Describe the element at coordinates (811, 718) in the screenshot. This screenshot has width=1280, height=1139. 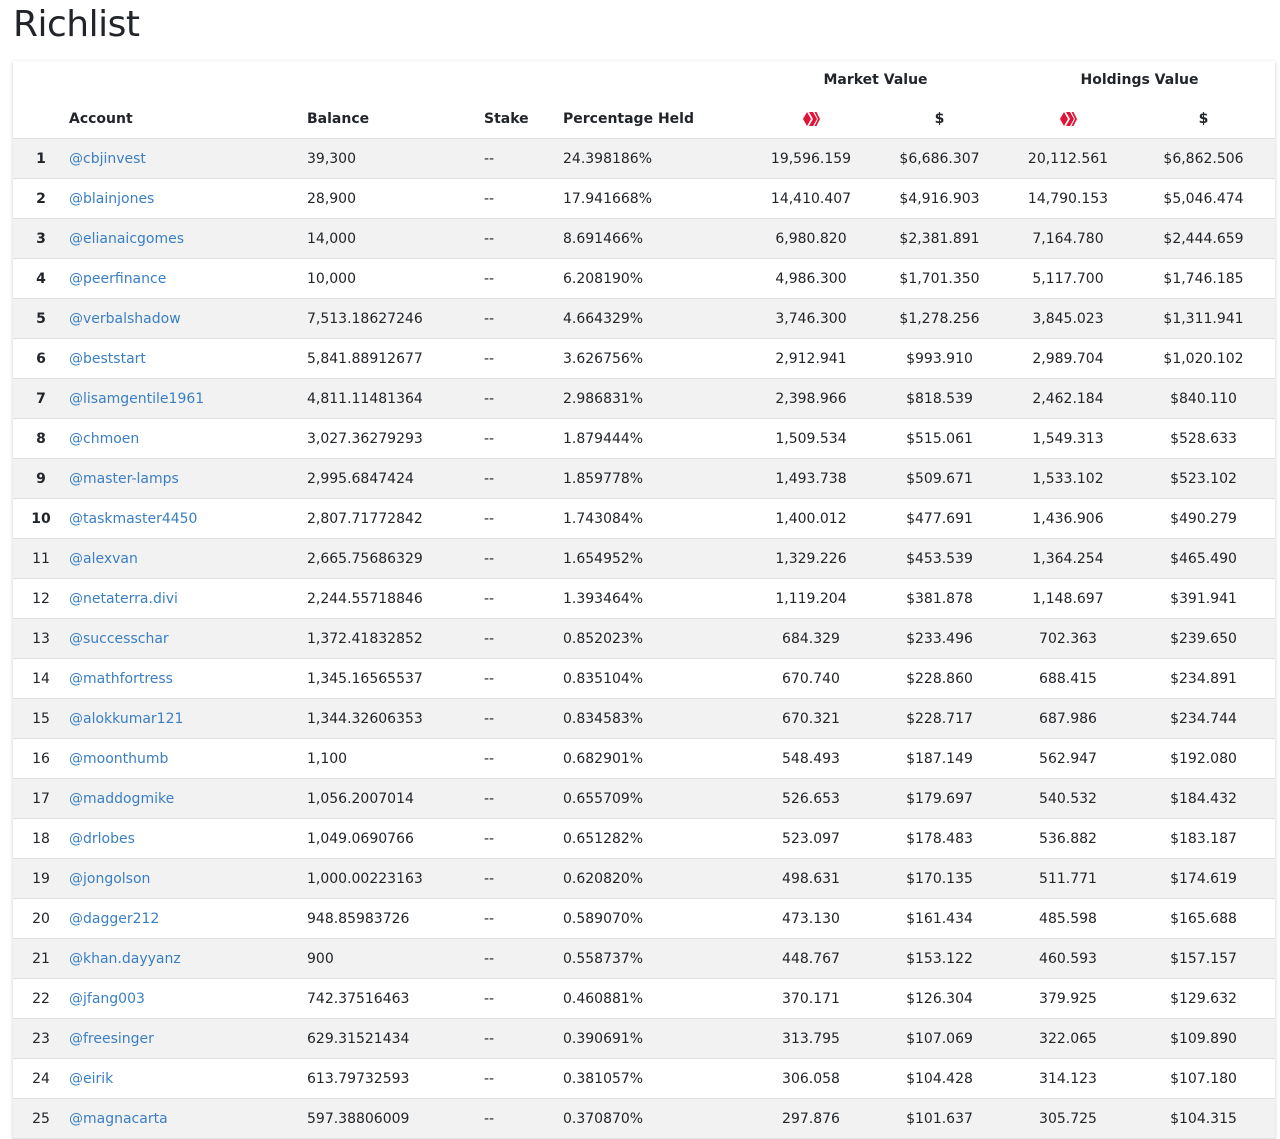
I see `market-value-hive-cell: 670.321` at that location.